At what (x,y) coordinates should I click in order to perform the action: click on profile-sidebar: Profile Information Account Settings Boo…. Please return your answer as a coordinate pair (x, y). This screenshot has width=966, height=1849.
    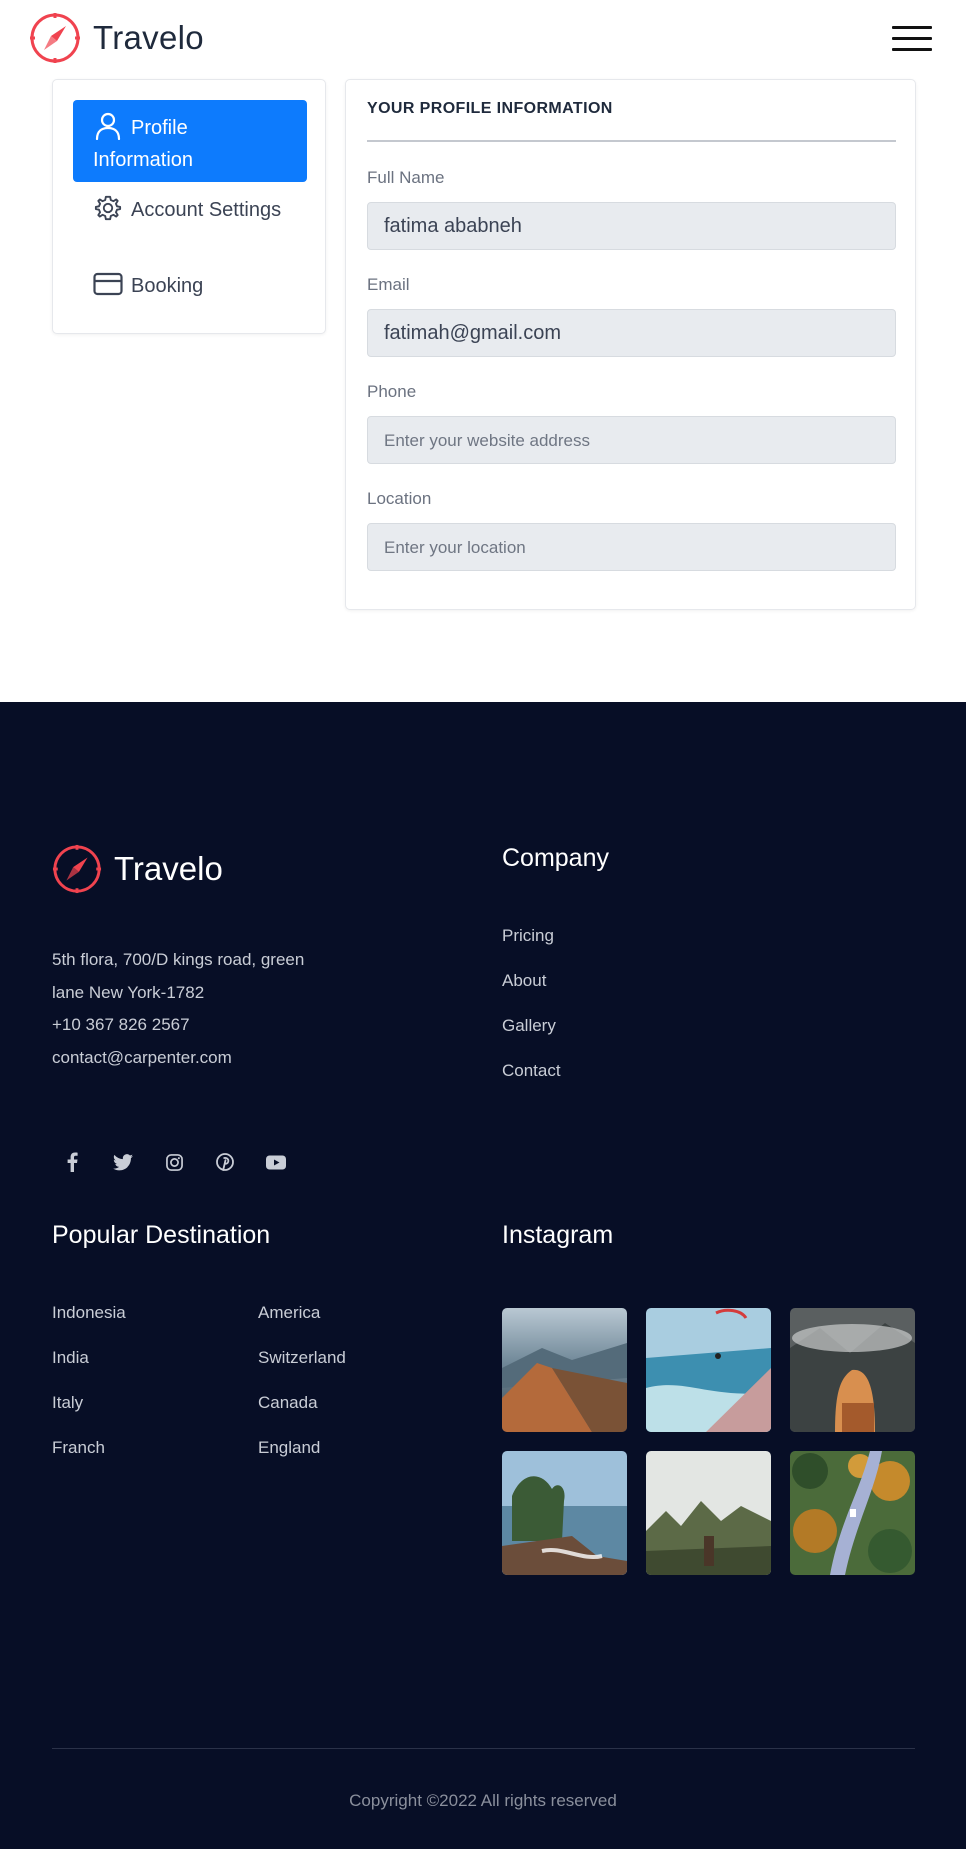
    Looking at the image, I should click on (189, 206).